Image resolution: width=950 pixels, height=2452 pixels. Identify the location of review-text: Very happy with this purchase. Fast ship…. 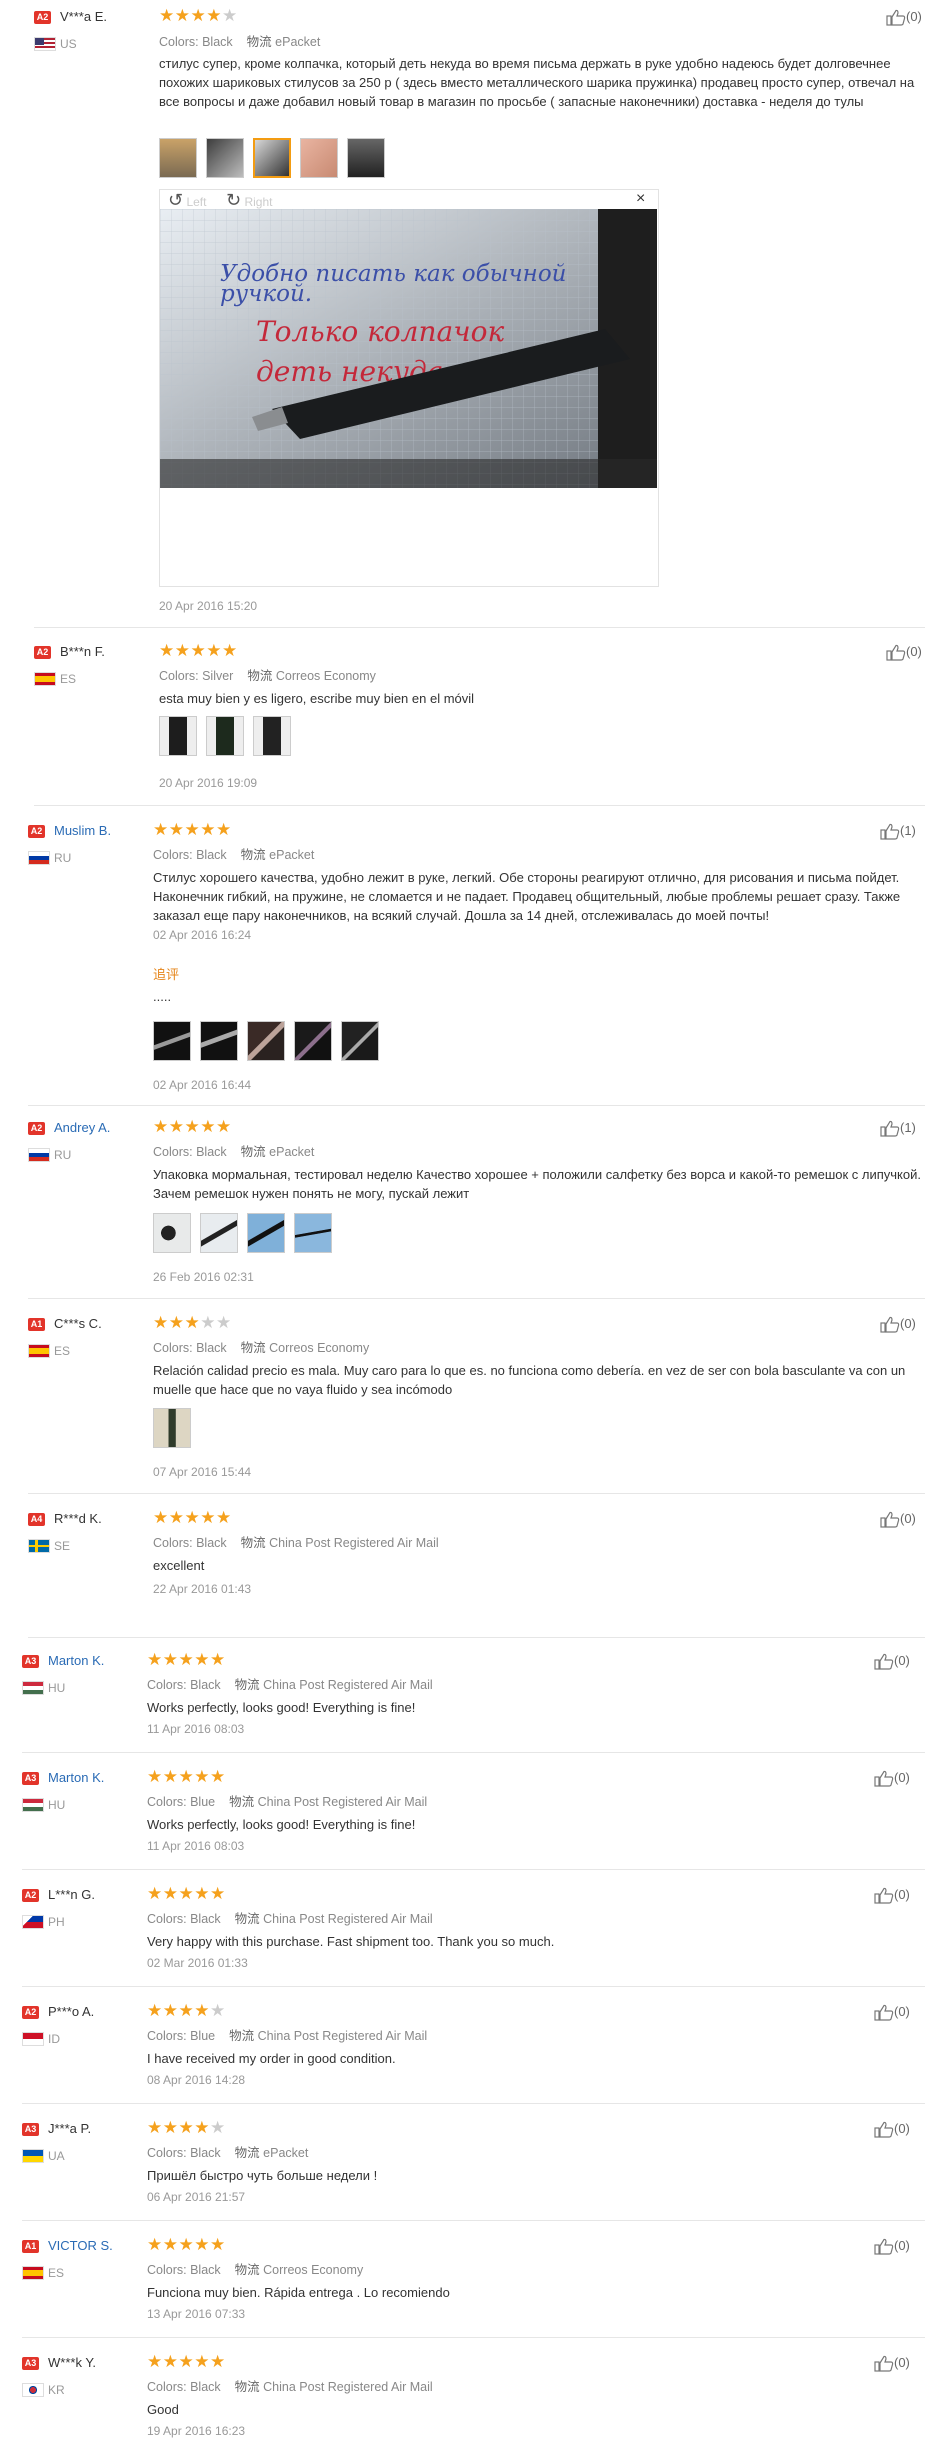
(351, 1941).